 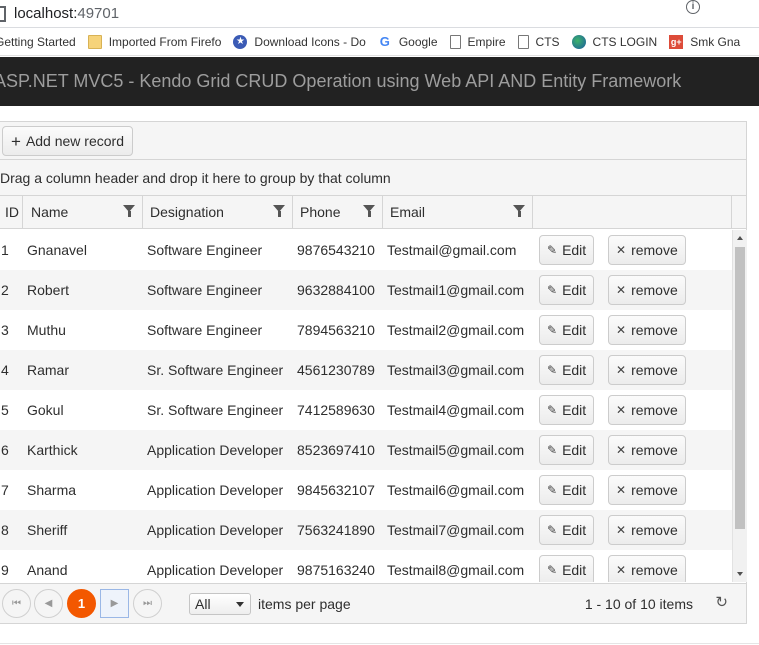 I want to click on bookmark-smk: g+ Smk Gna, so click(x=705, y=41).